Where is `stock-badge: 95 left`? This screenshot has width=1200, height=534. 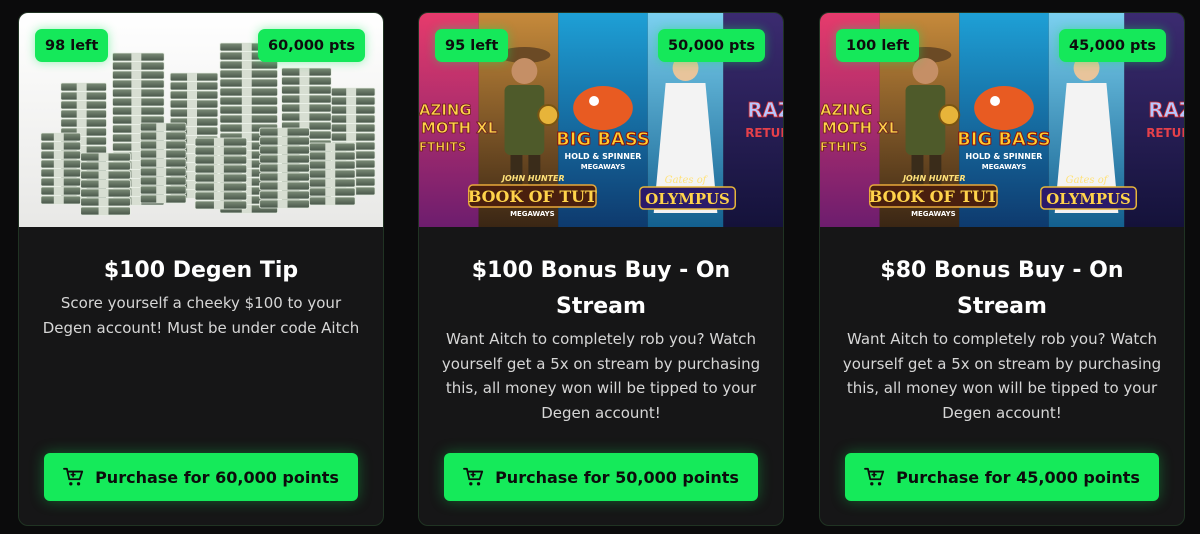
stock-badge: 95 left is located at coordinates (472, 45).